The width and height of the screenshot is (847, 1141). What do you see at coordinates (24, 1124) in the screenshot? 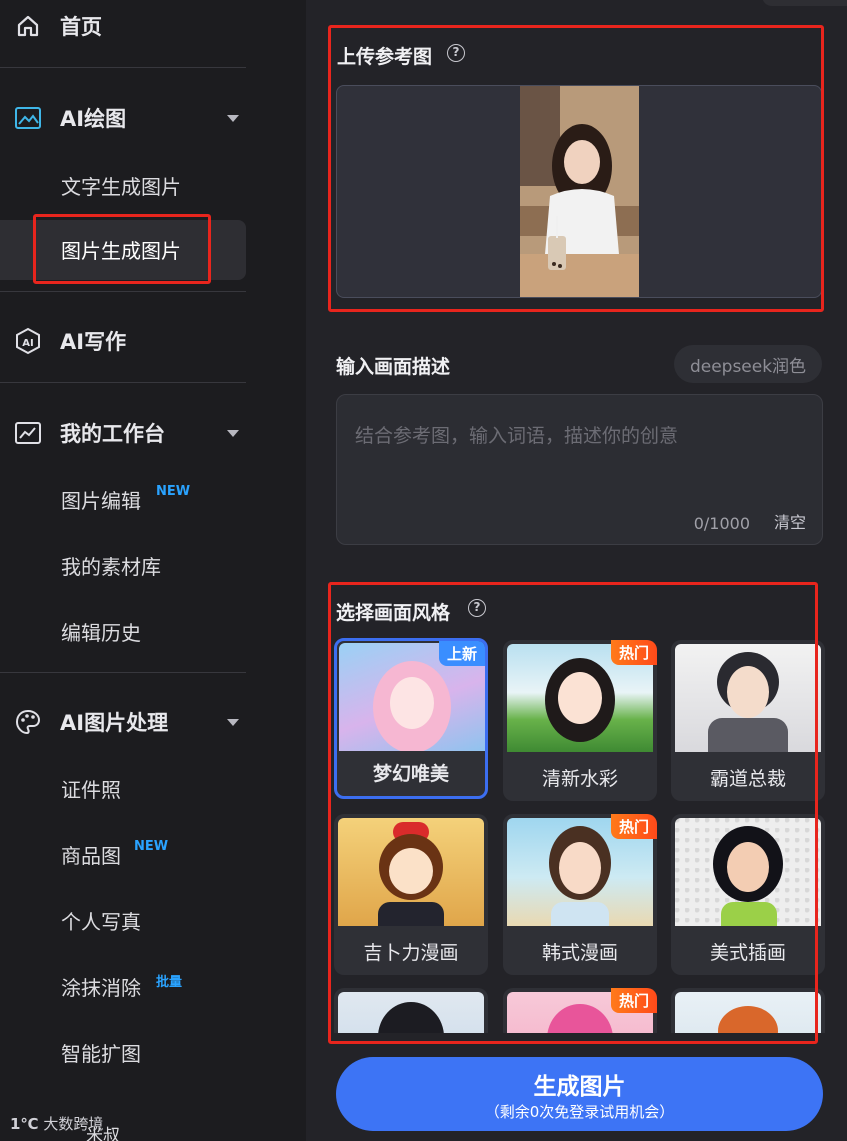
I see `watermark-logo-icon: 1℃` at bounding box center [24, 1124].